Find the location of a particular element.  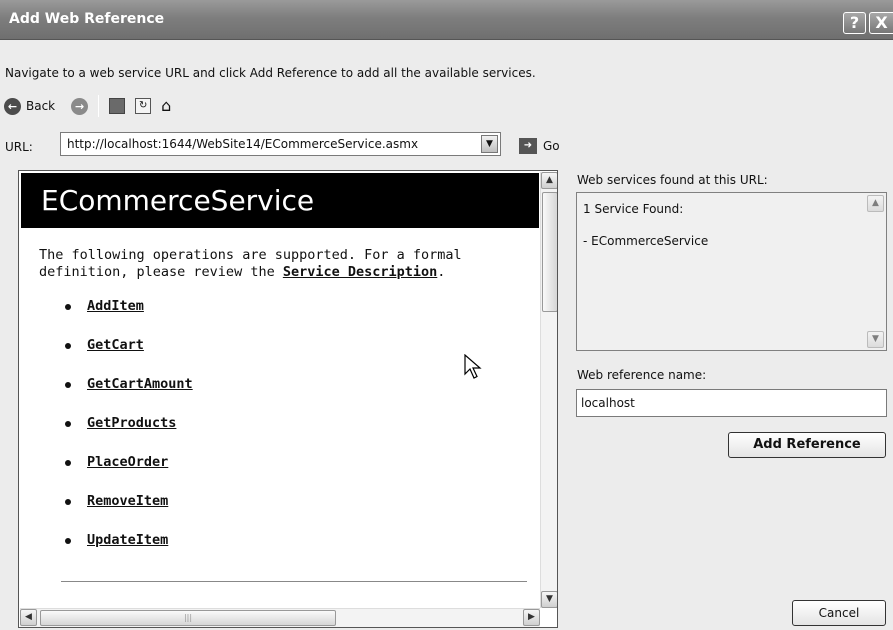

home-icon: ⌂ is located at coordinates (169, 106).